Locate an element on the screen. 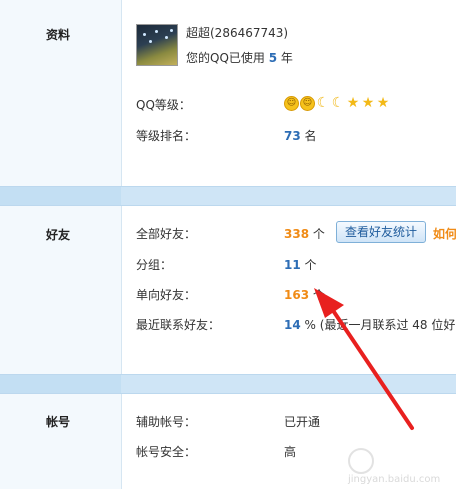 The width and height of the screenshot is (456, 489). all-friends-unit: 个 is located at coordinates (318, 234).